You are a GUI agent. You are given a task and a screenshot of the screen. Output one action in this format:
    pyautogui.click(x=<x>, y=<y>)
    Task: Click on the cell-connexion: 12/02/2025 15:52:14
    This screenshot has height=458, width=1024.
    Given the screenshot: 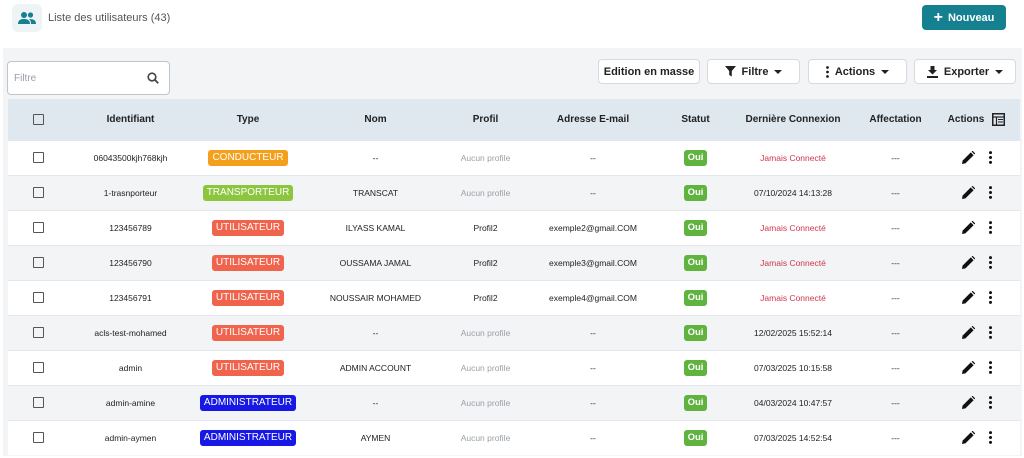 What is the action you would take?
    pyautogui.click(x=793, y=332)
    